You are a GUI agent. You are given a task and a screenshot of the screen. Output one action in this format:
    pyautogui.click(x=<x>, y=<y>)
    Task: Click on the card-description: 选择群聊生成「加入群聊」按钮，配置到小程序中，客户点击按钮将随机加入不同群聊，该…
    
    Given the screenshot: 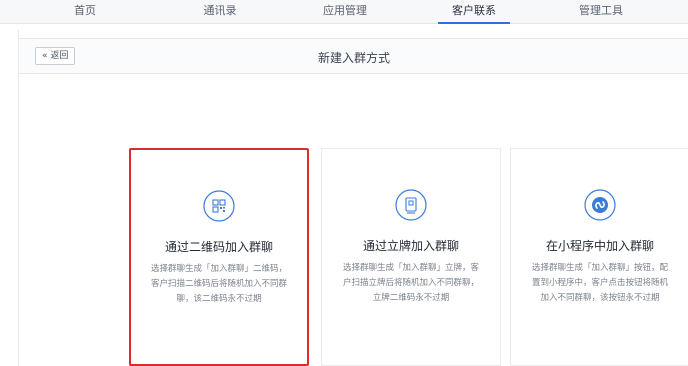 What is the action you would take?
    pyautogui.click(x=599, y=283)
    